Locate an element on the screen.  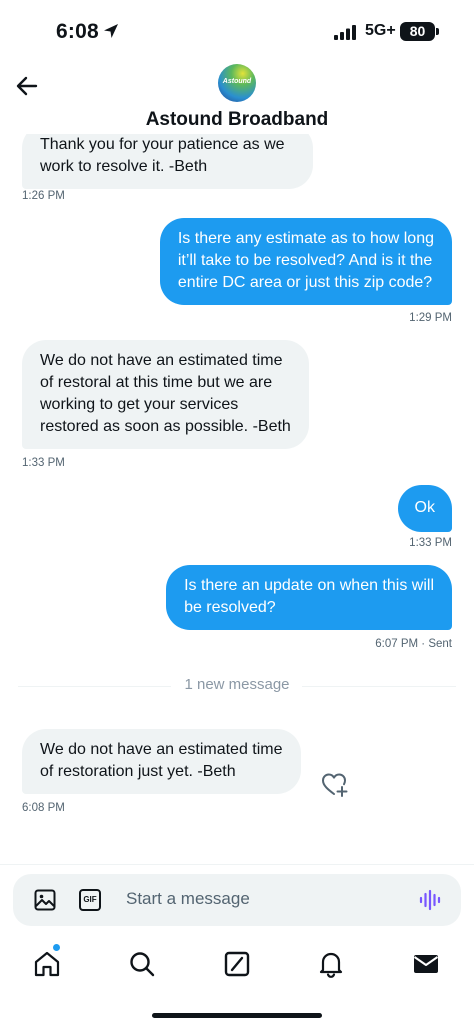
voice-message-icon is located at coordinates (430, 900).